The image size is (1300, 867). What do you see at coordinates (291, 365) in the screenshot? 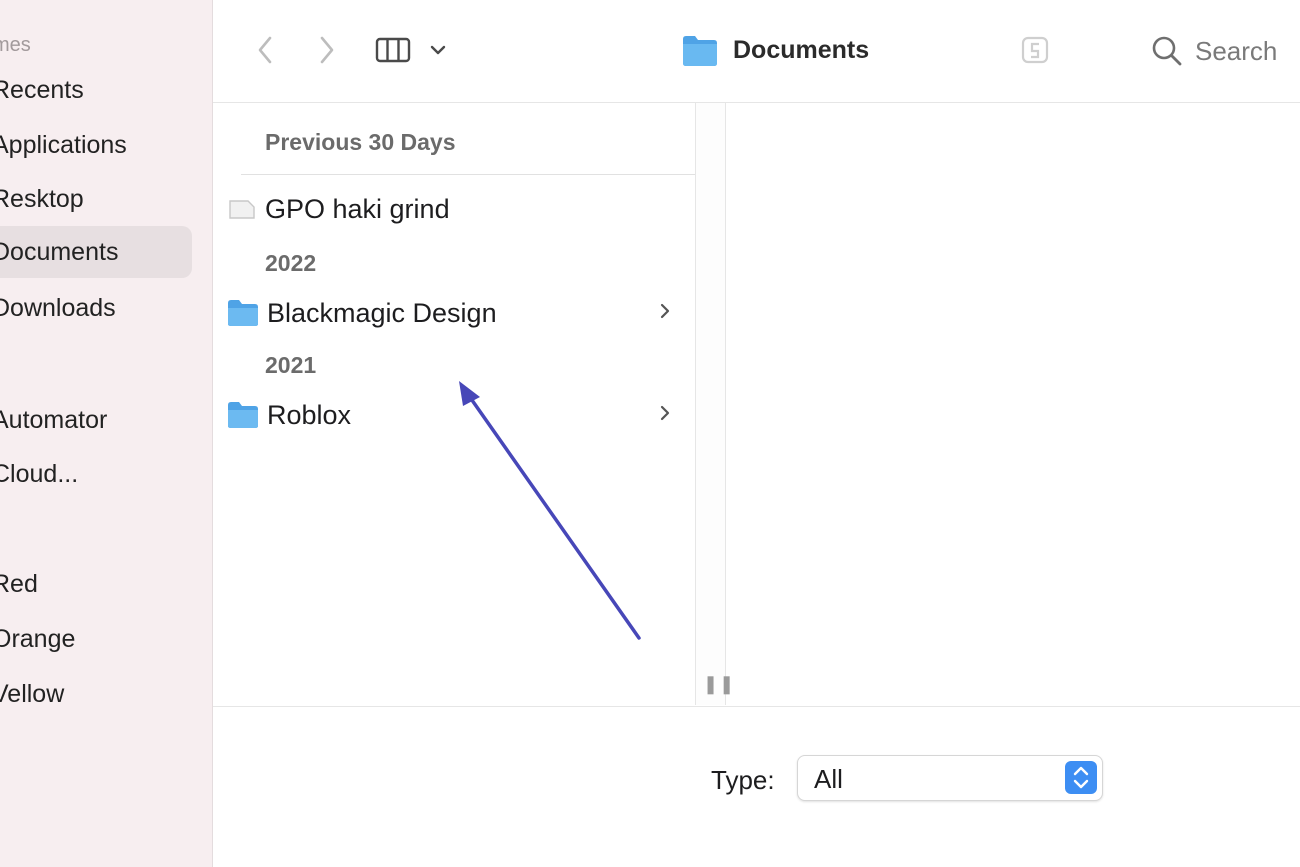
I see `section-header: 2021` at bounding box center [291, 365].